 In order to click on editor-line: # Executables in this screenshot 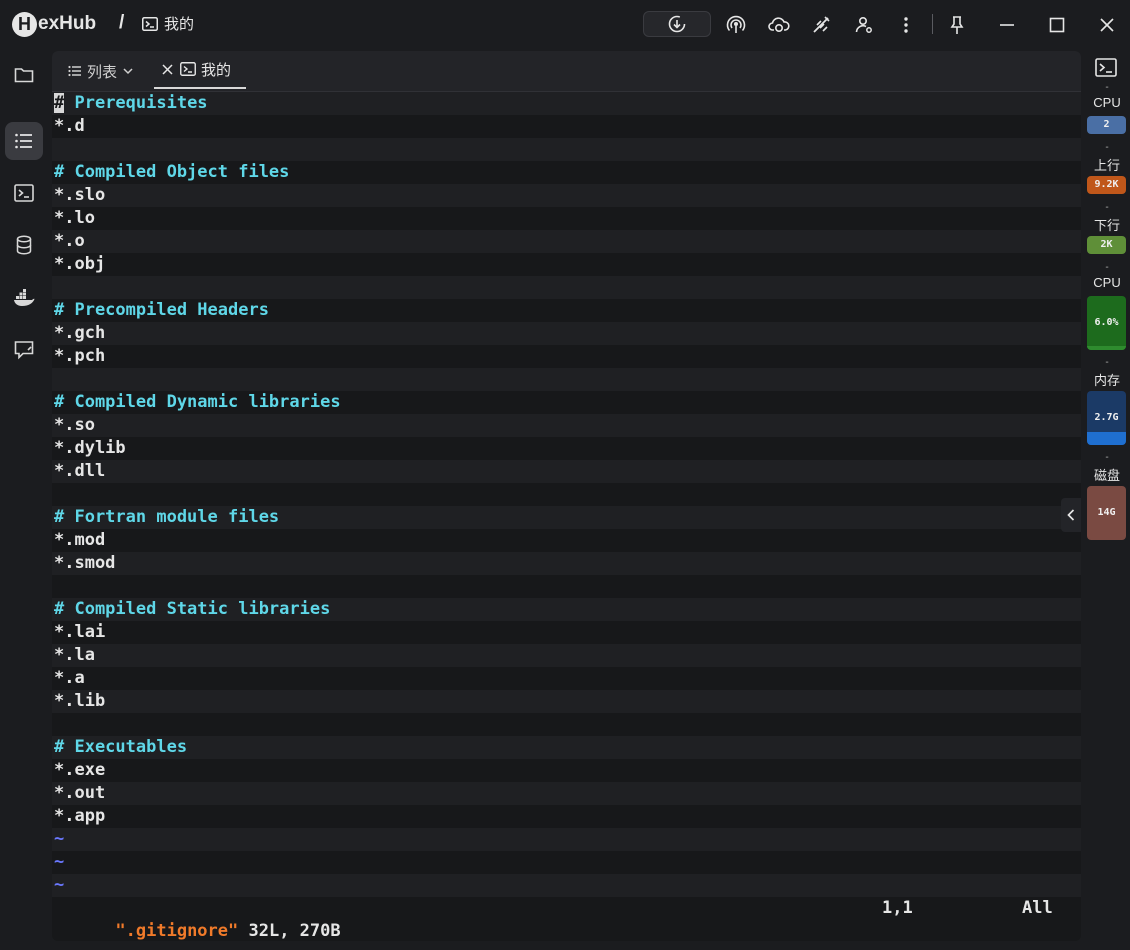, I will do `click(566, 747)`.